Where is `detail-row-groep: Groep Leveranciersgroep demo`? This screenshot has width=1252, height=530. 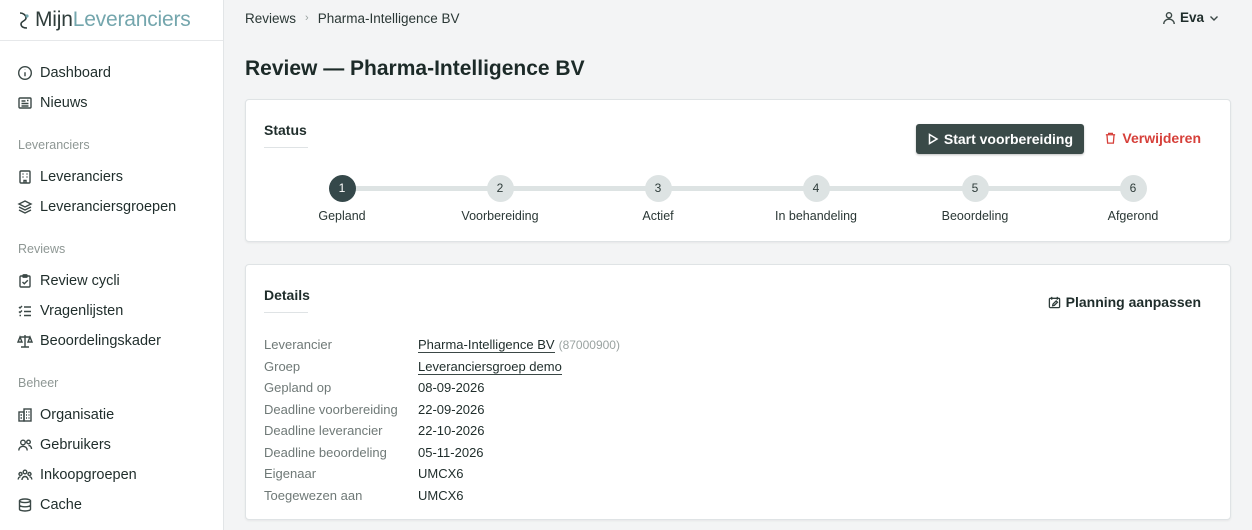
detail-row-groep: Groep Leveranciersgroep demo is located at coordinates (442, 367).